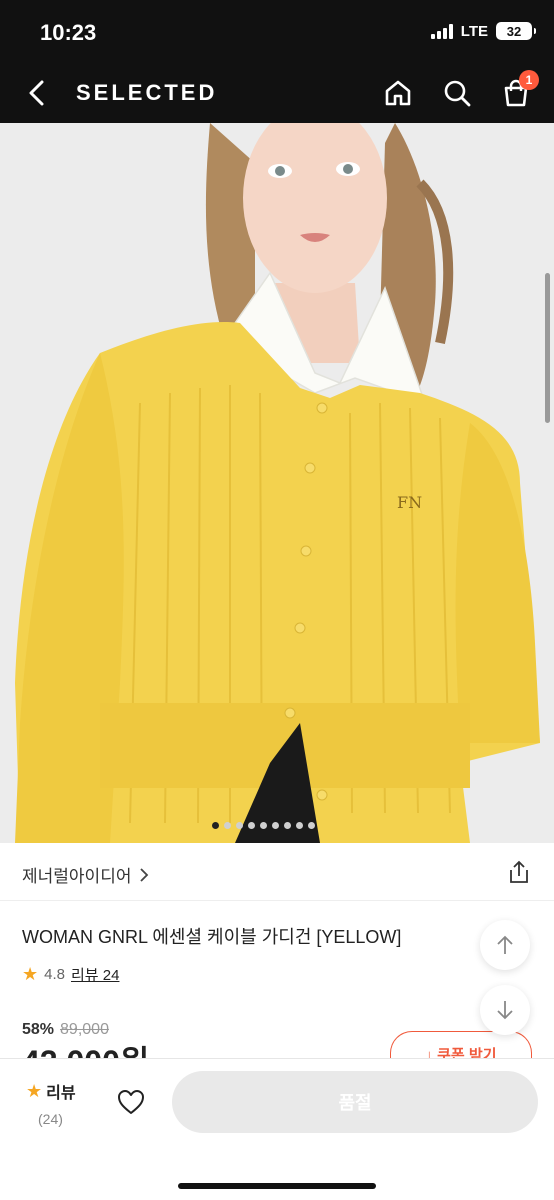 The height and width of the screenshot is (1200, 554). Describe the element at coordinates (277, 33) in the screenshot. I see `status-bar: 10:23 LTE 32` at that location.